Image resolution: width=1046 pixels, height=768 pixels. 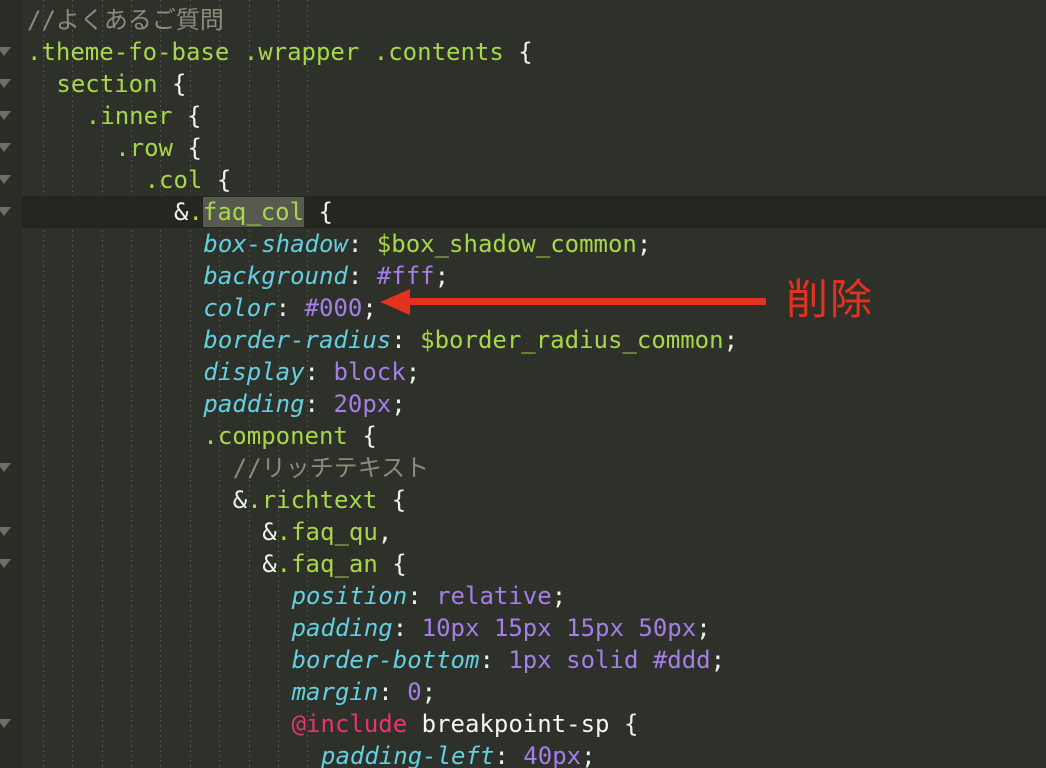 What do you see at coordinates (349, 596) in the screenshot?
I see `code-token: position` at bounding box center [349, 596].